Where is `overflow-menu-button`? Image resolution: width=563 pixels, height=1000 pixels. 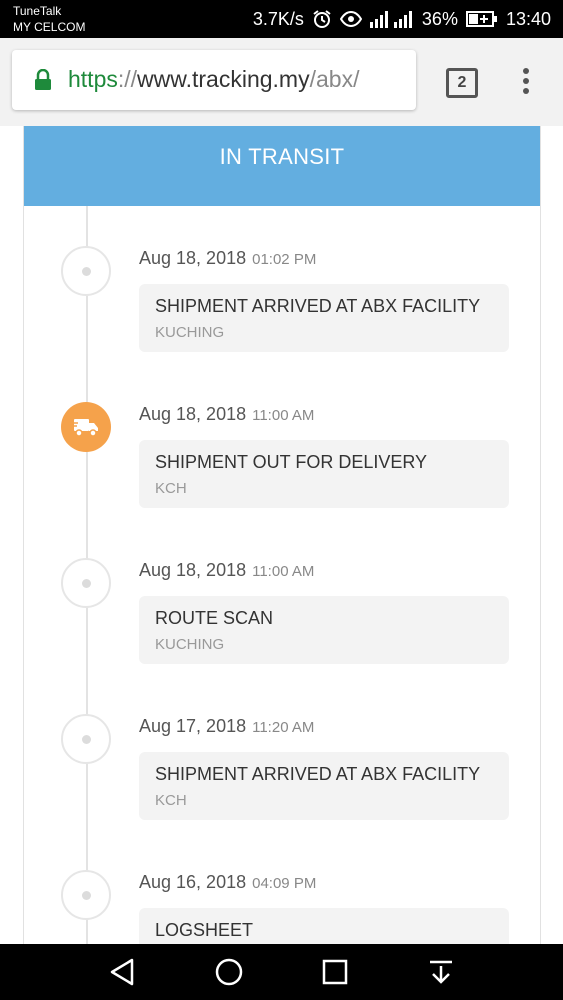
overflow-menu-button is located at coordinates (526, 83).